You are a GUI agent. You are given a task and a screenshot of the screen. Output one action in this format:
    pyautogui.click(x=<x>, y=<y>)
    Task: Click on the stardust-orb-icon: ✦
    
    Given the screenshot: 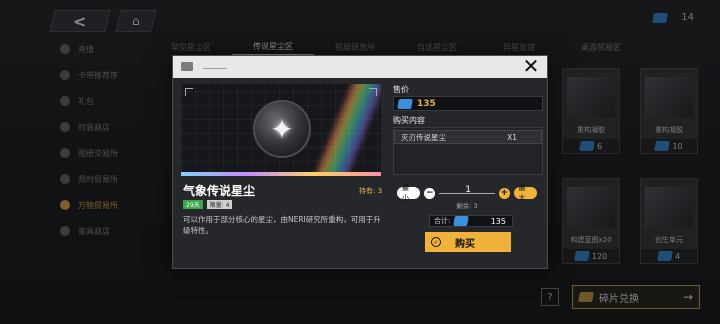 What is the action you would take?
    pyautogui.click(x=282, y=129)
    